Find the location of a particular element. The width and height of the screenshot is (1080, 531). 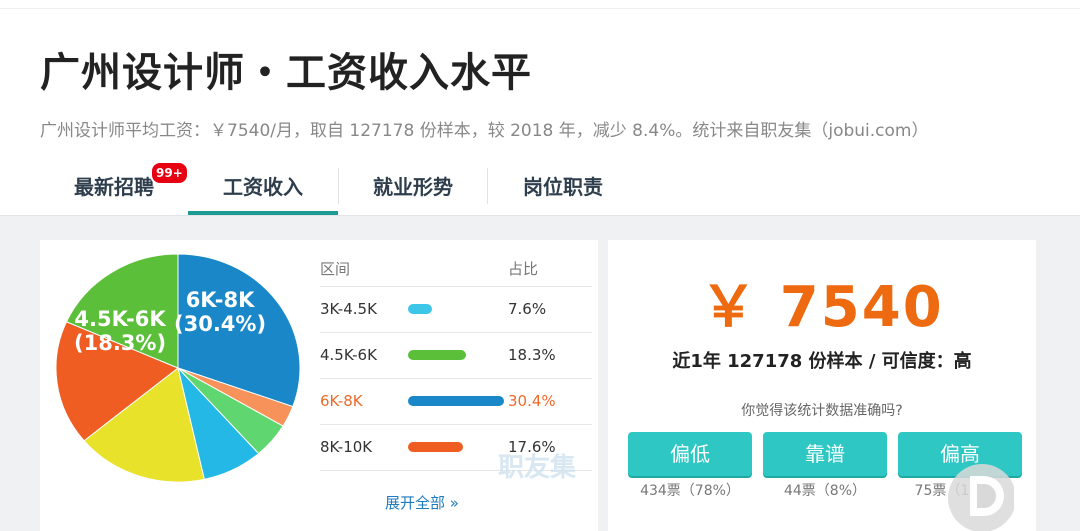

legend-col-range: 区间 is located at coordinates (335, 269).